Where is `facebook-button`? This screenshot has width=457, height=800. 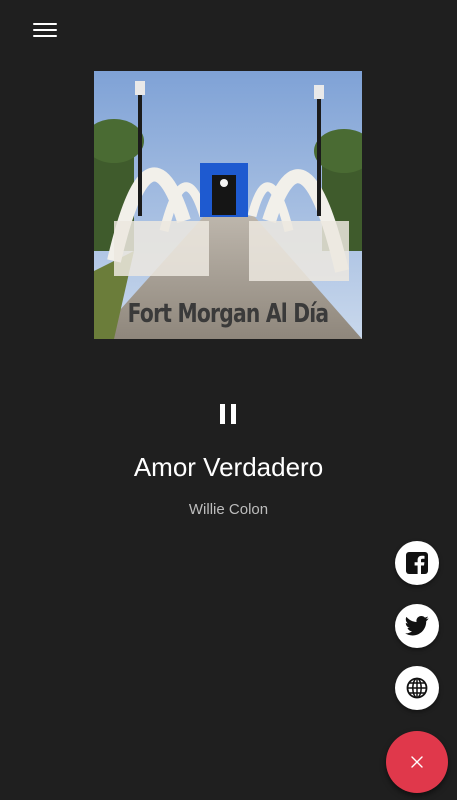
facebook-button is located at coordinates (417, 563).